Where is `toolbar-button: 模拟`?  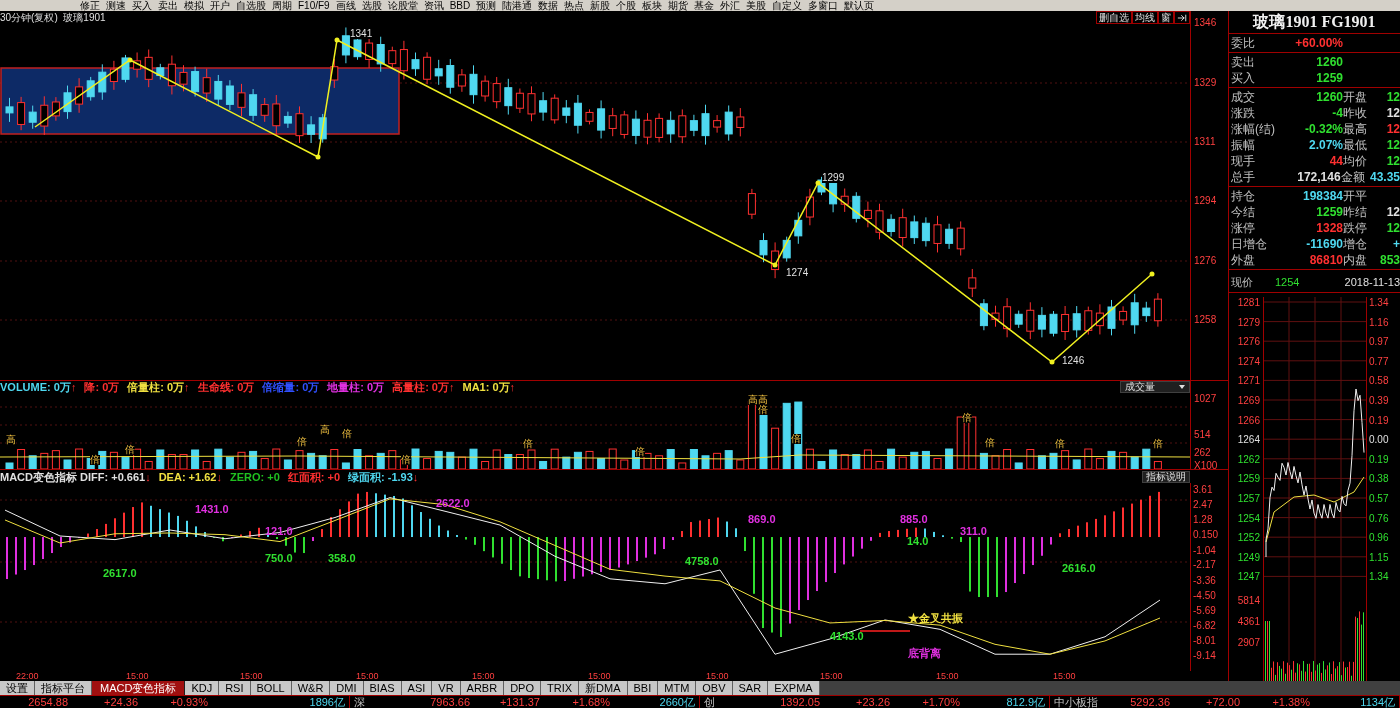
toolbar-button: 模拟 is located at coordinates (194, 5).